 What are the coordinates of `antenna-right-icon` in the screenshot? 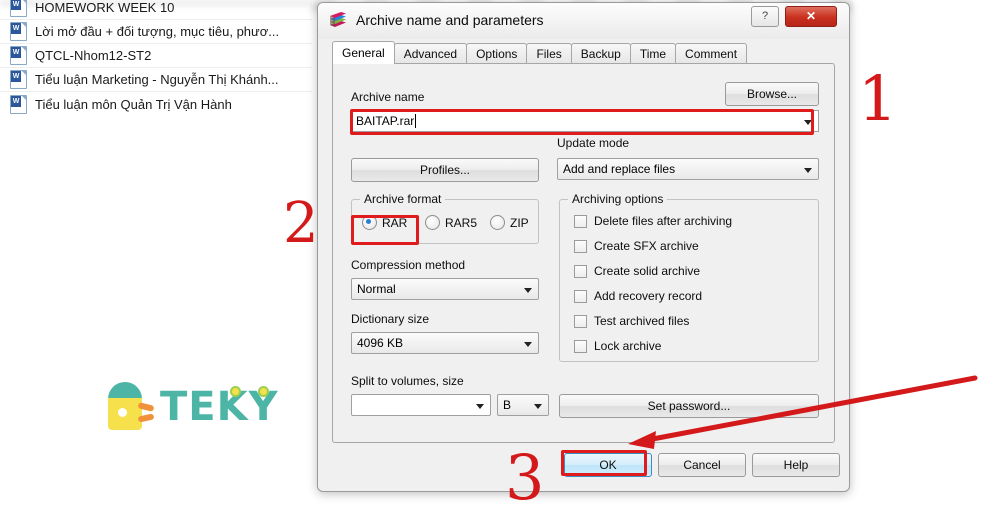 It's located at (263, 391).